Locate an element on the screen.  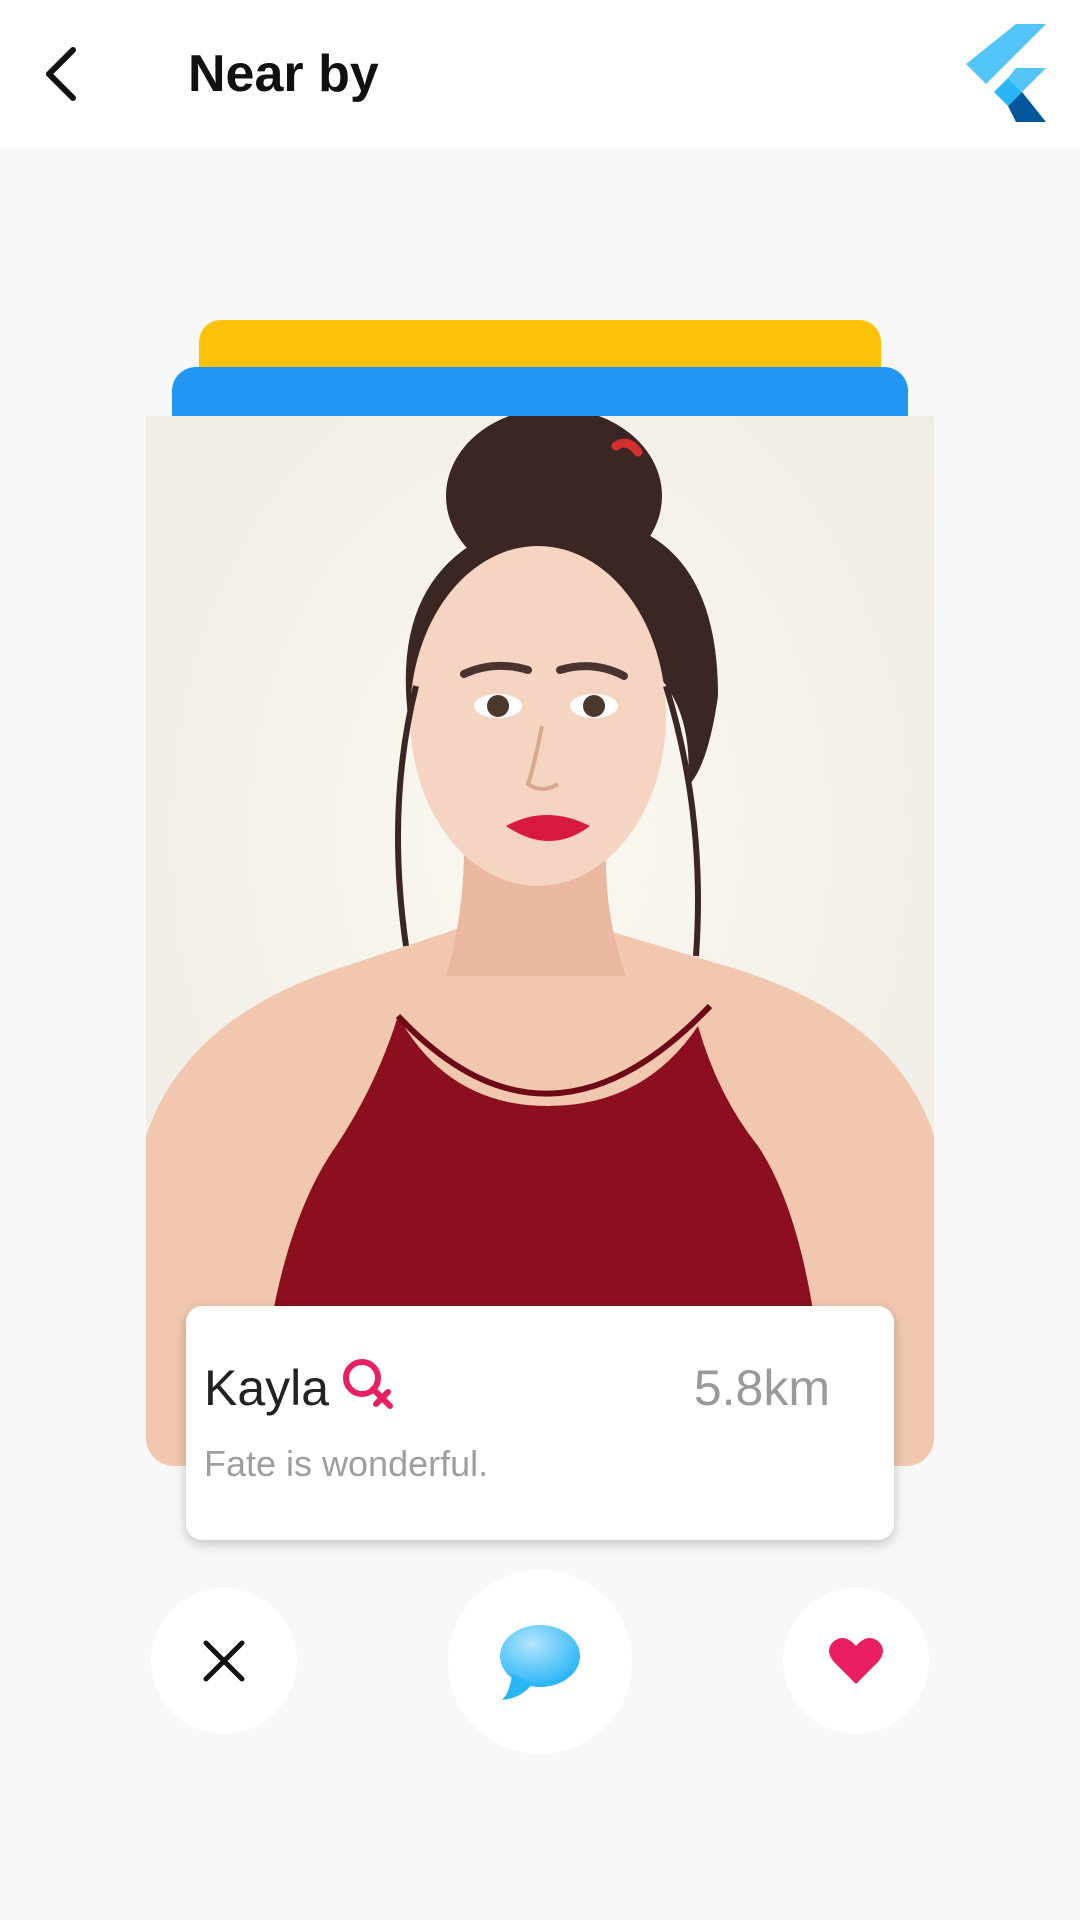
distance-label: 5.8km is located at coordinates (761, 1388).